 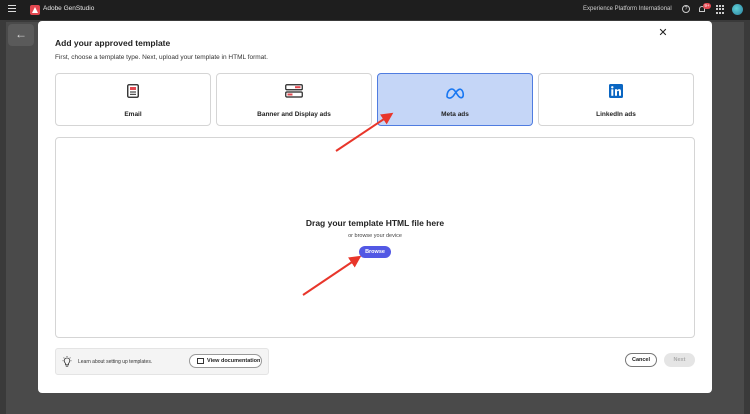 I want to click on back-arrow-icon: ←, so click(x=21, y=35).